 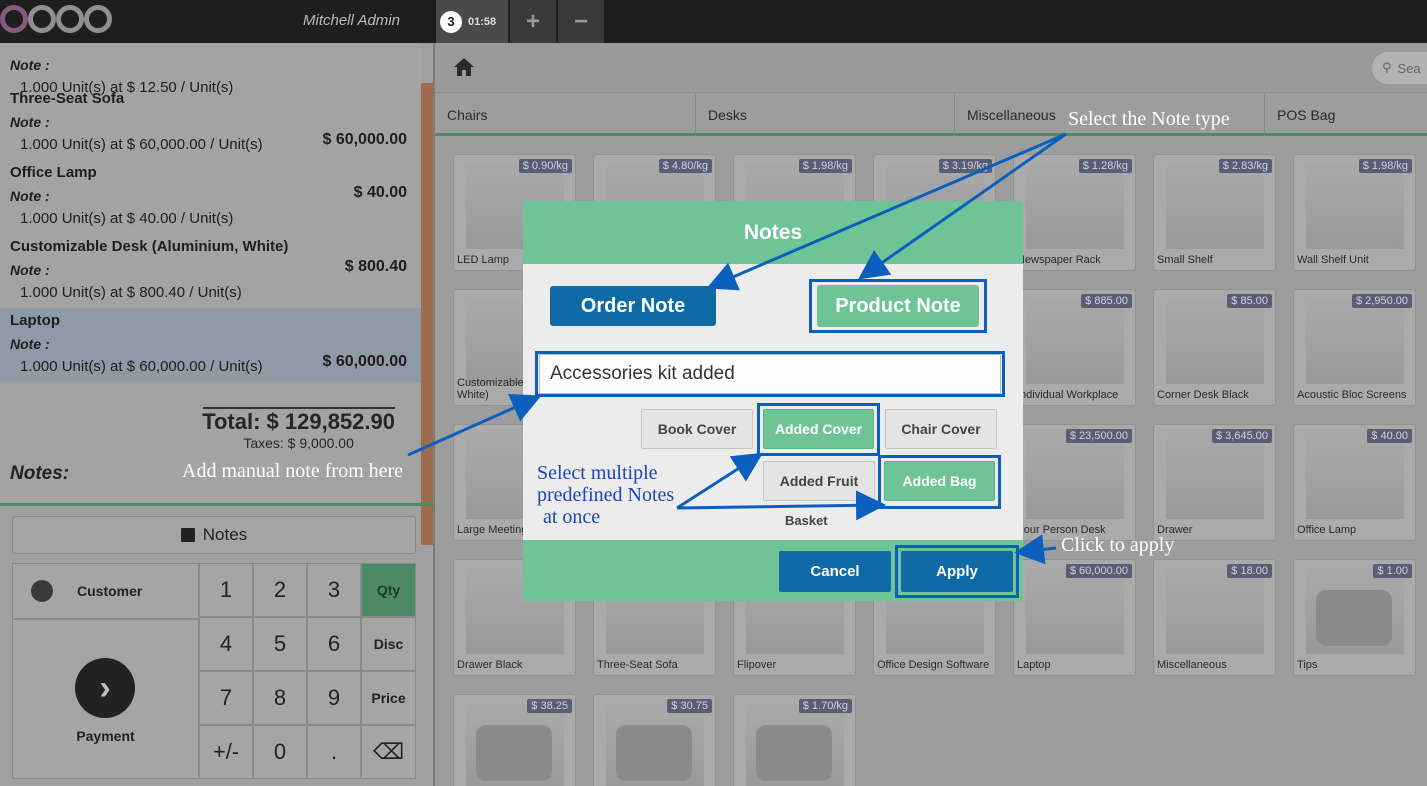 I want to click on arrow-to-order-note, so click(x=886, y=211).